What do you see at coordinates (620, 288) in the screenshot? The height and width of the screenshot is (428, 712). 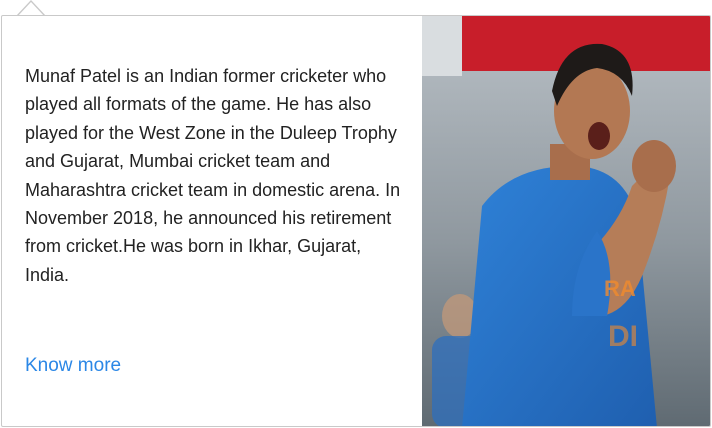 I see `svg-text: RA` at bounding box center [620, 288].